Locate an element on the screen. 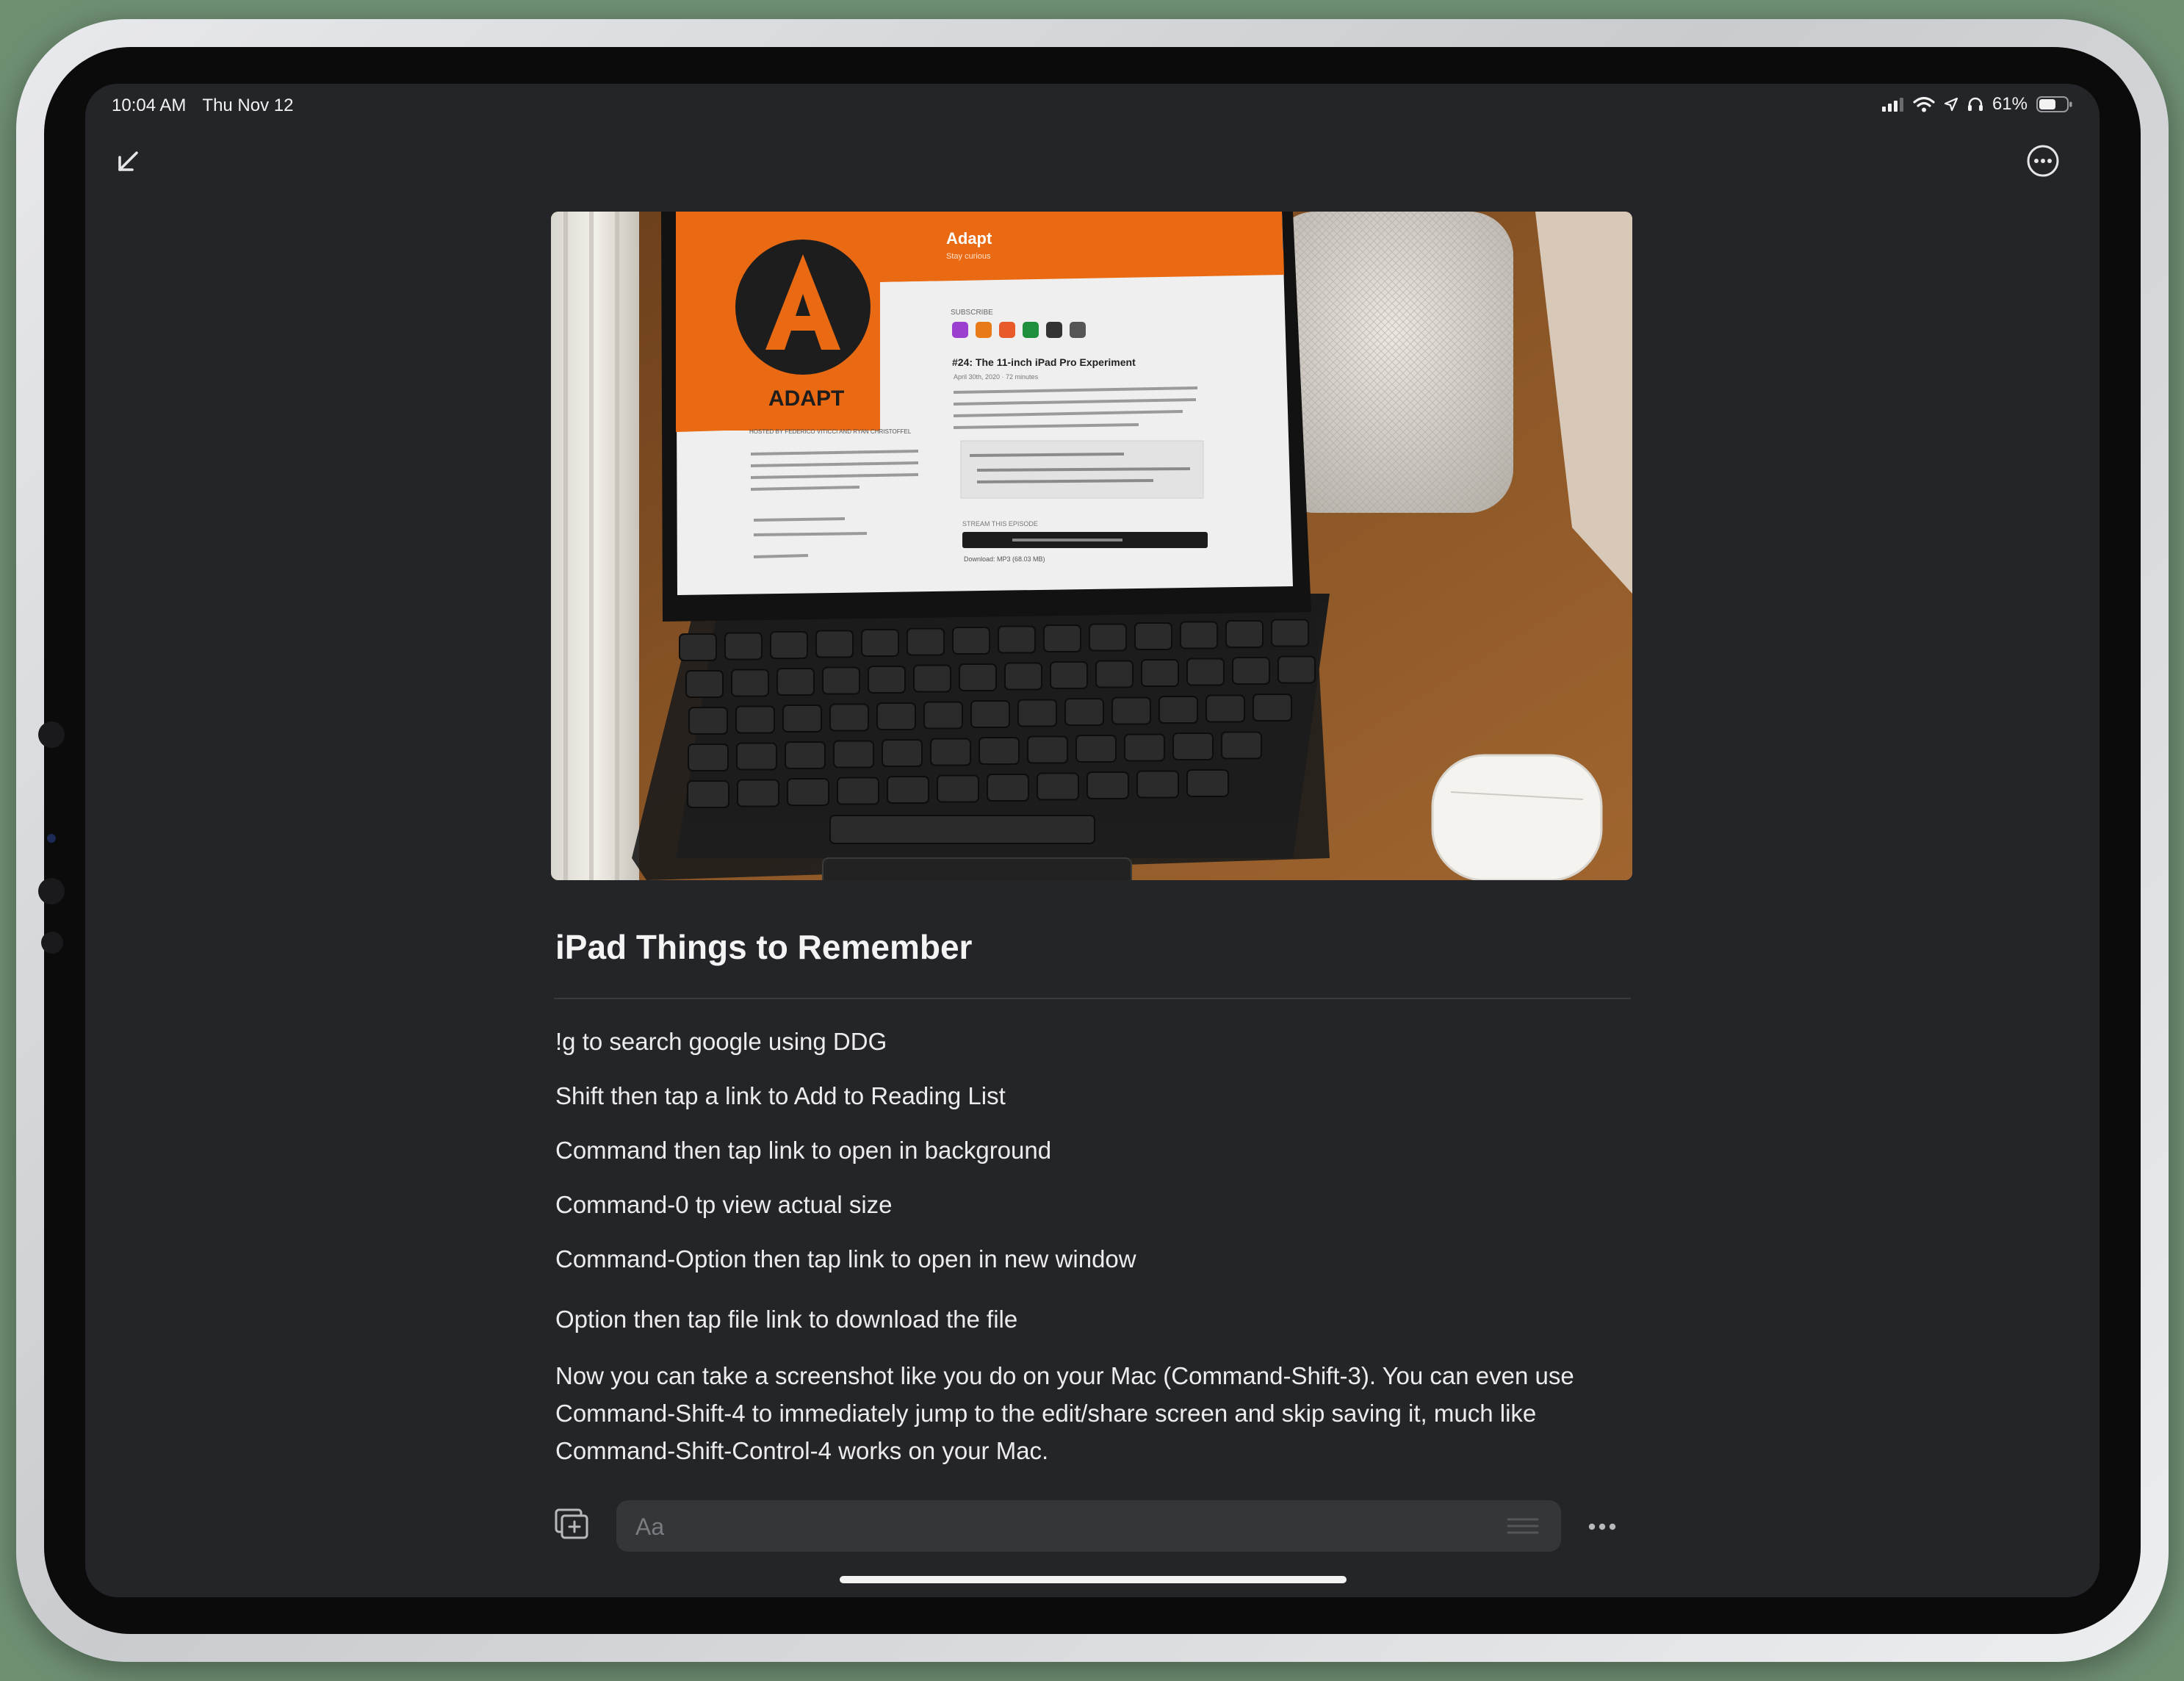 Image resolution: width=2184 pixels, height=1681 pixels. hero-subscribe-label: SUBSCRIBE is located at coordinates (972, 313).